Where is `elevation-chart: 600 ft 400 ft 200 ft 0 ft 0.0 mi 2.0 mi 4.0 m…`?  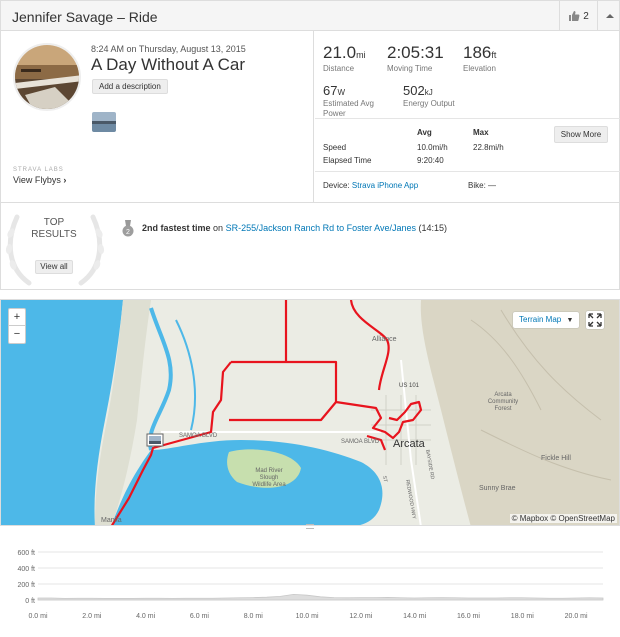 elevation-chart: 600 ft 400 ft 200 ft 0 ft 0.0 mi 2.0 mi 4.0 m… is located at coordinates (310, 584).